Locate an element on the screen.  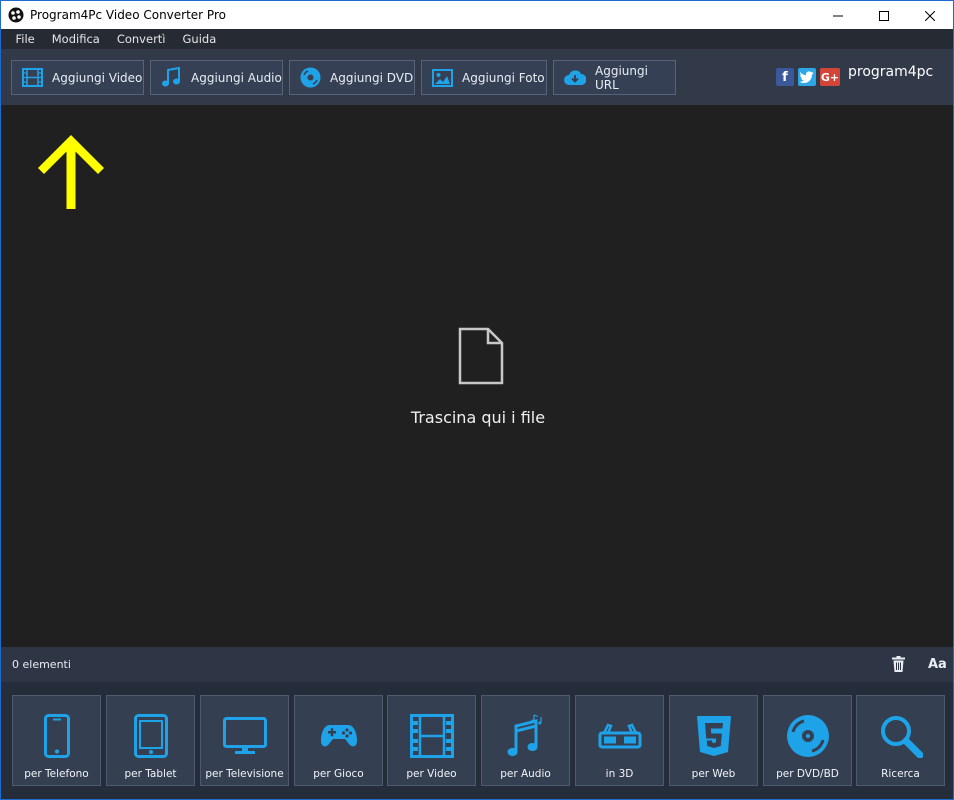
category-game: per Gioco is located at coordinates (338, 740).